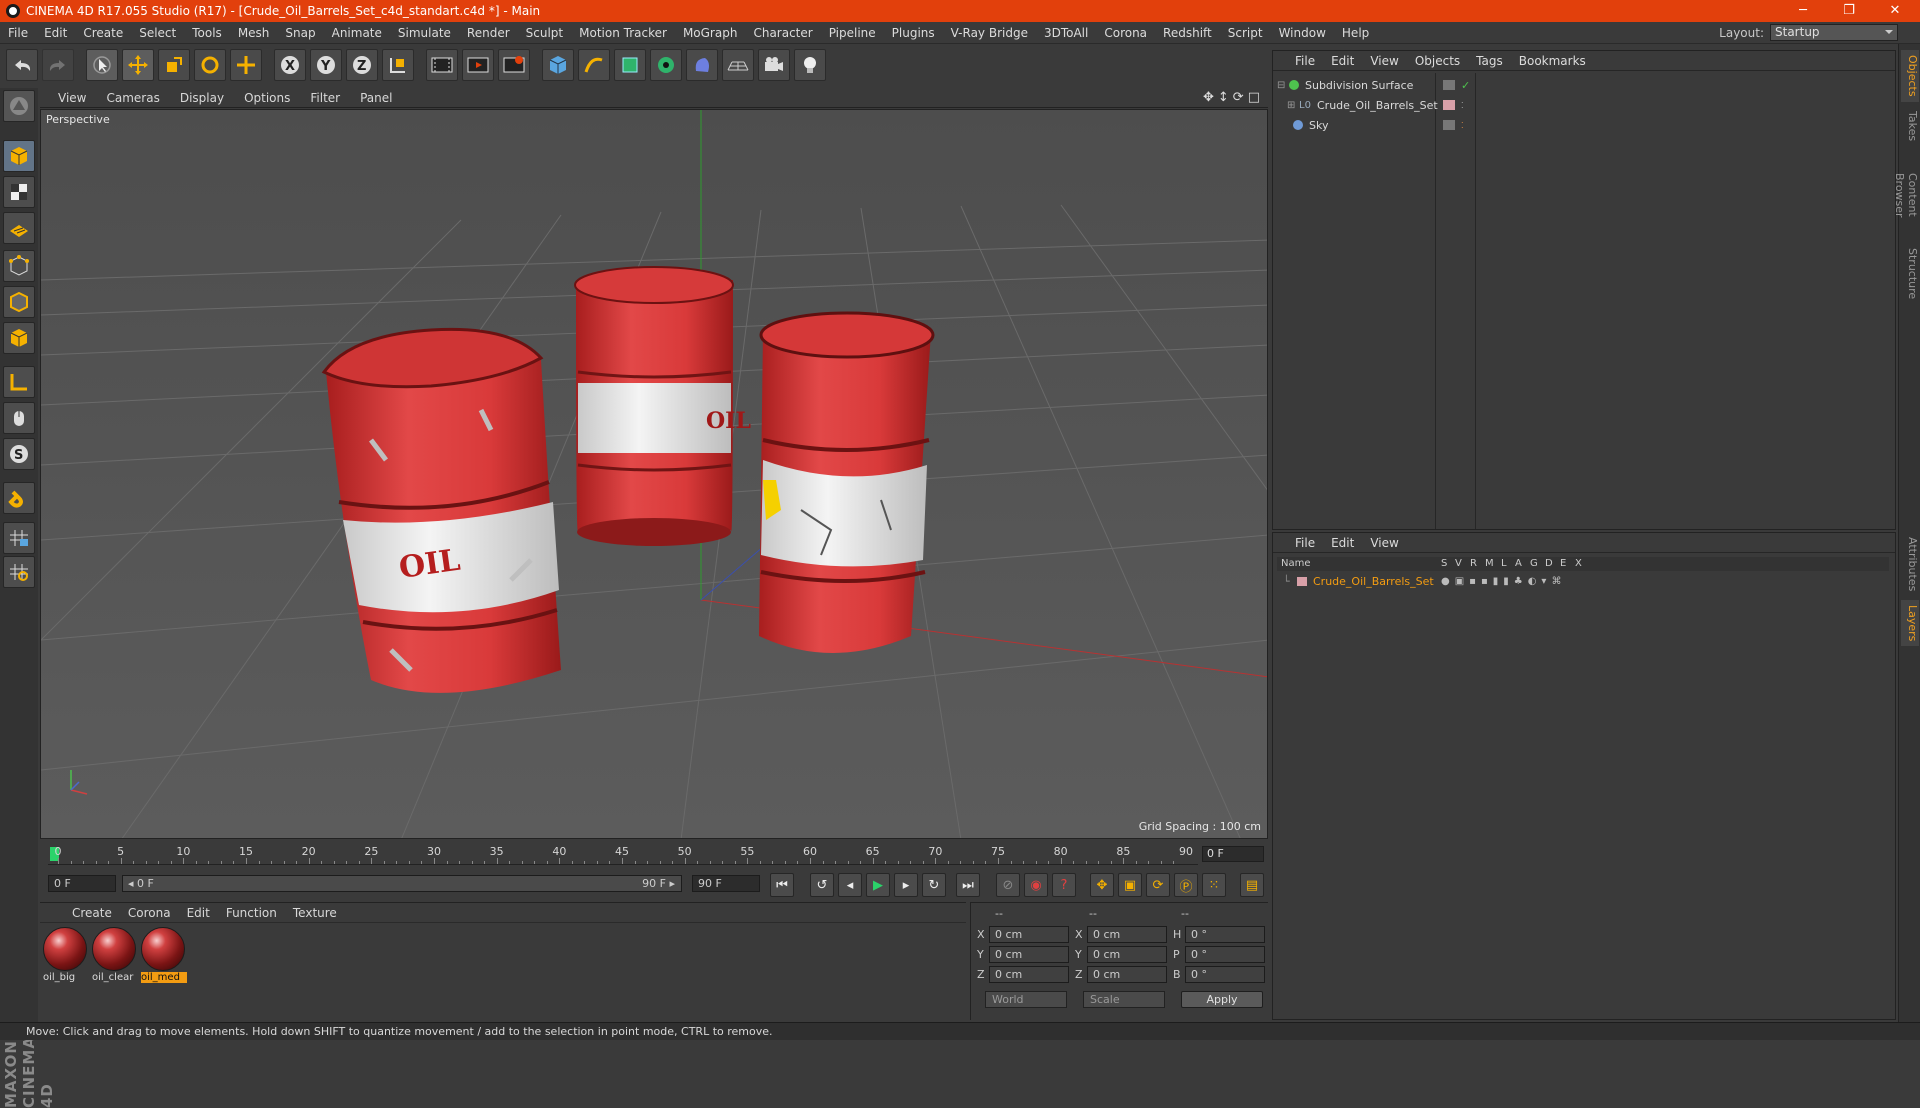 Image resolution: width=1920 pixels, height=1108 pixels. What do you see at coordinates (1518, 563) in the screenshot?
I see `layer-col-animation: A` at bounding box center [1518, 563].